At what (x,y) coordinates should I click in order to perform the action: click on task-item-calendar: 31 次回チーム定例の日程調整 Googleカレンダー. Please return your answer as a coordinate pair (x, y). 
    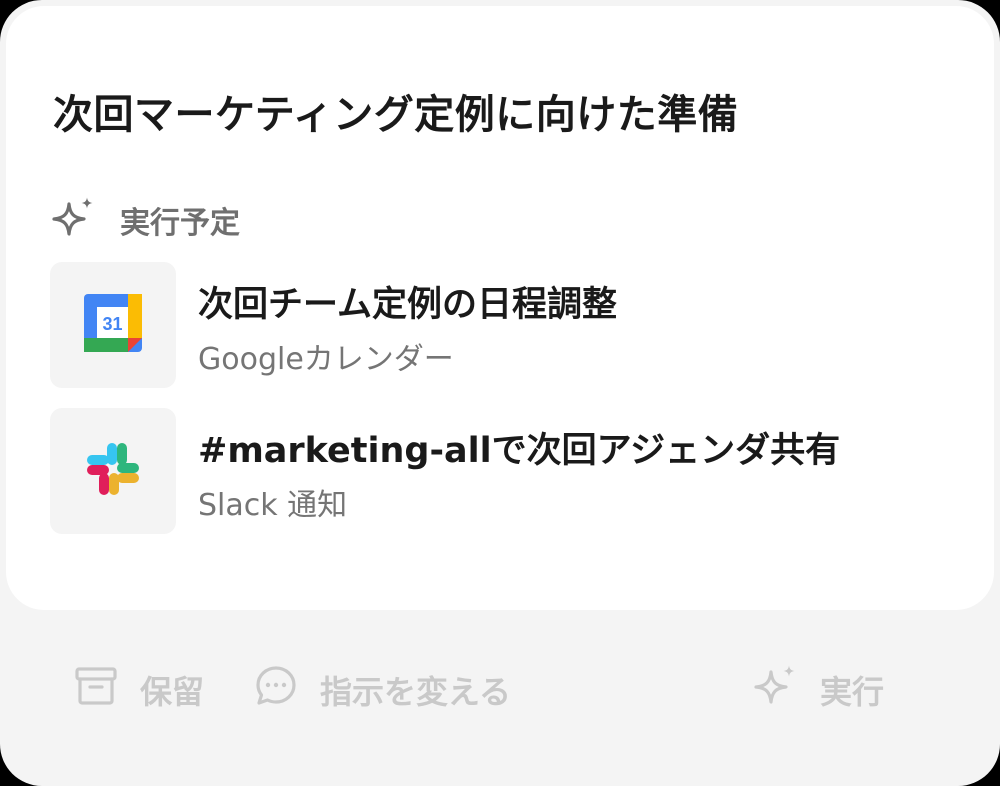
    Looking at the image, I should click on (500, 325).